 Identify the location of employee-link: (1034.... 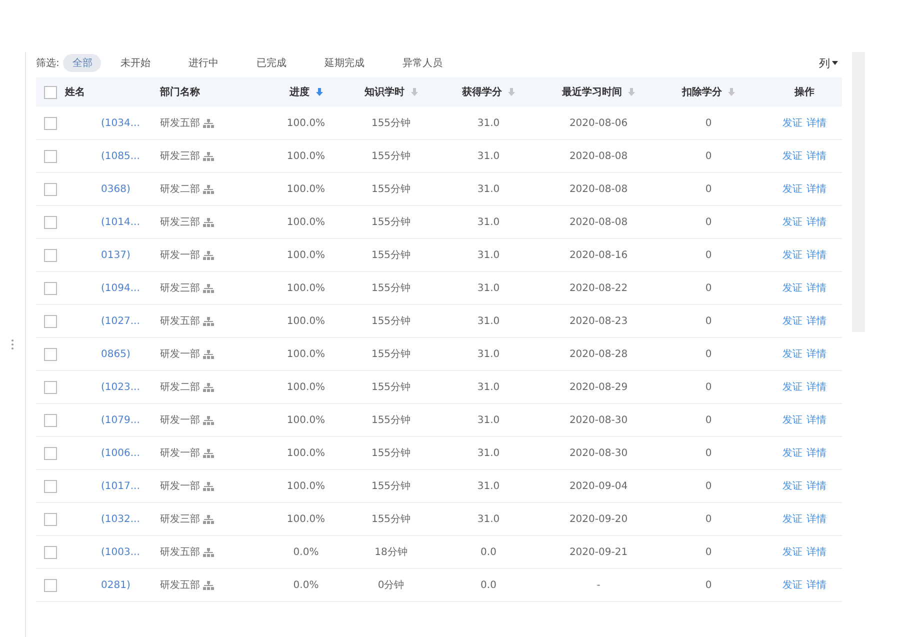
(120, 123).